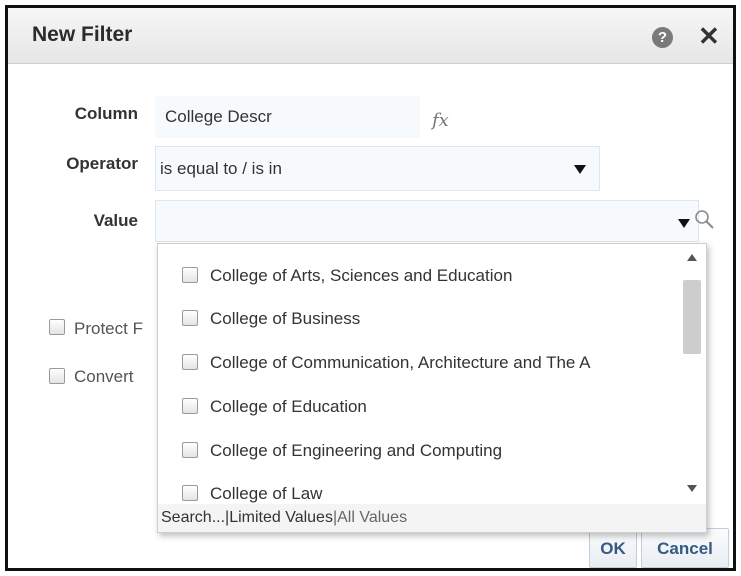 This screenshot has height=576, width=741. Describe the element at coordinates (361, 275) in the screenshot. I see `item-label: College of Arts, Sciences and Education` at that location.